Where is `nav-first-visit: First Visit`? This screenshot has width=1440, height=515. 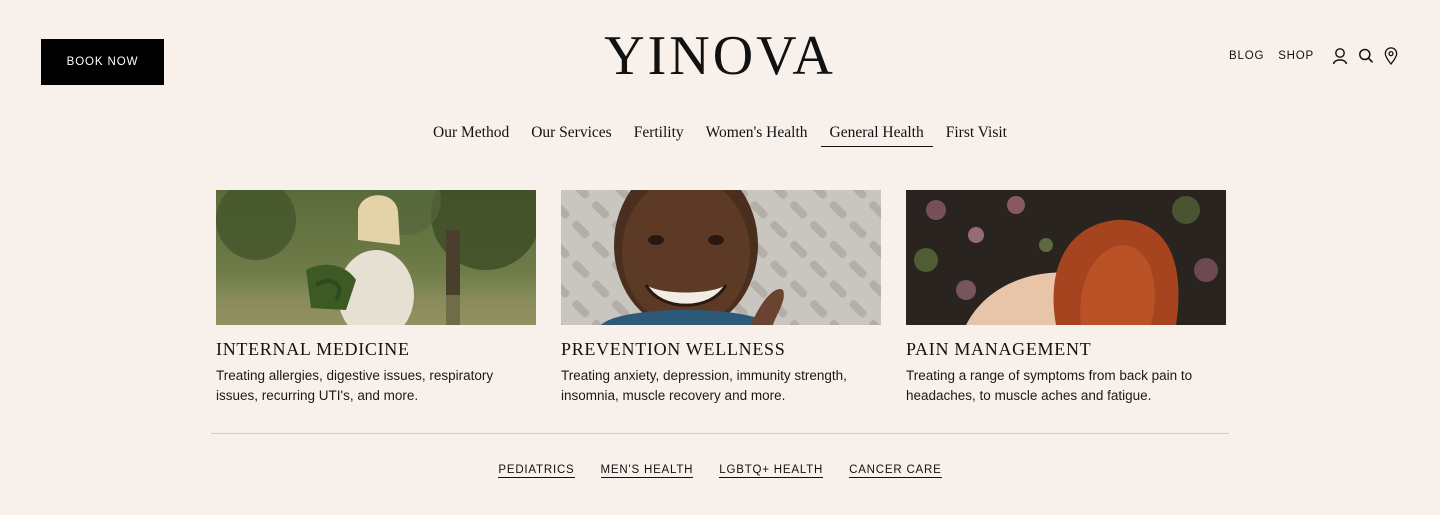 nav-first-visit: First Visit is located at coordinates (976, 135).